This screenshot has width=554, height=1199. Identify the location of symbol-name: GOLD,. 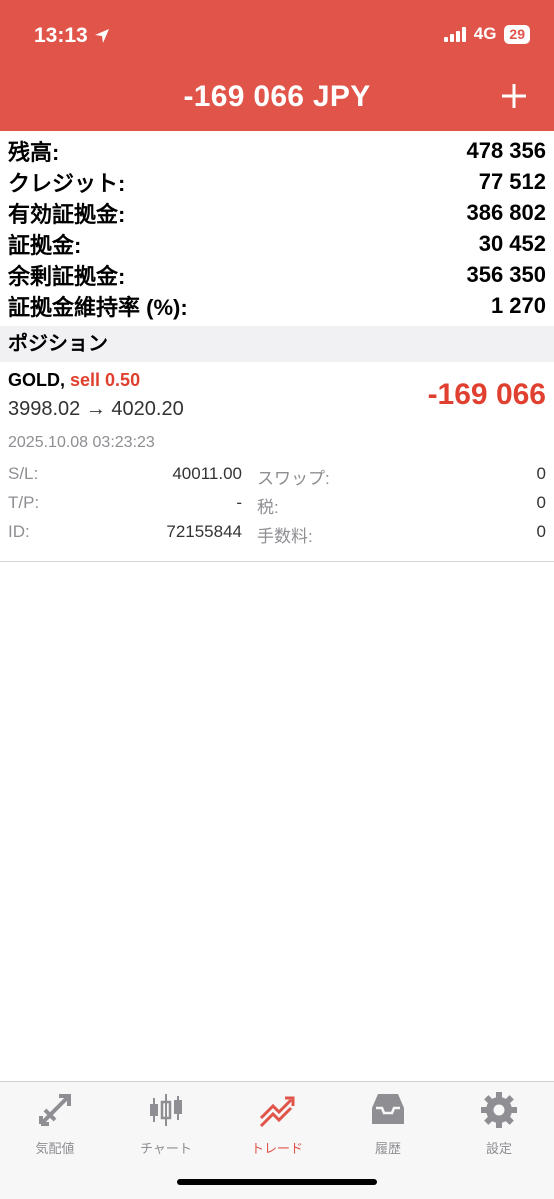
(36, 380).